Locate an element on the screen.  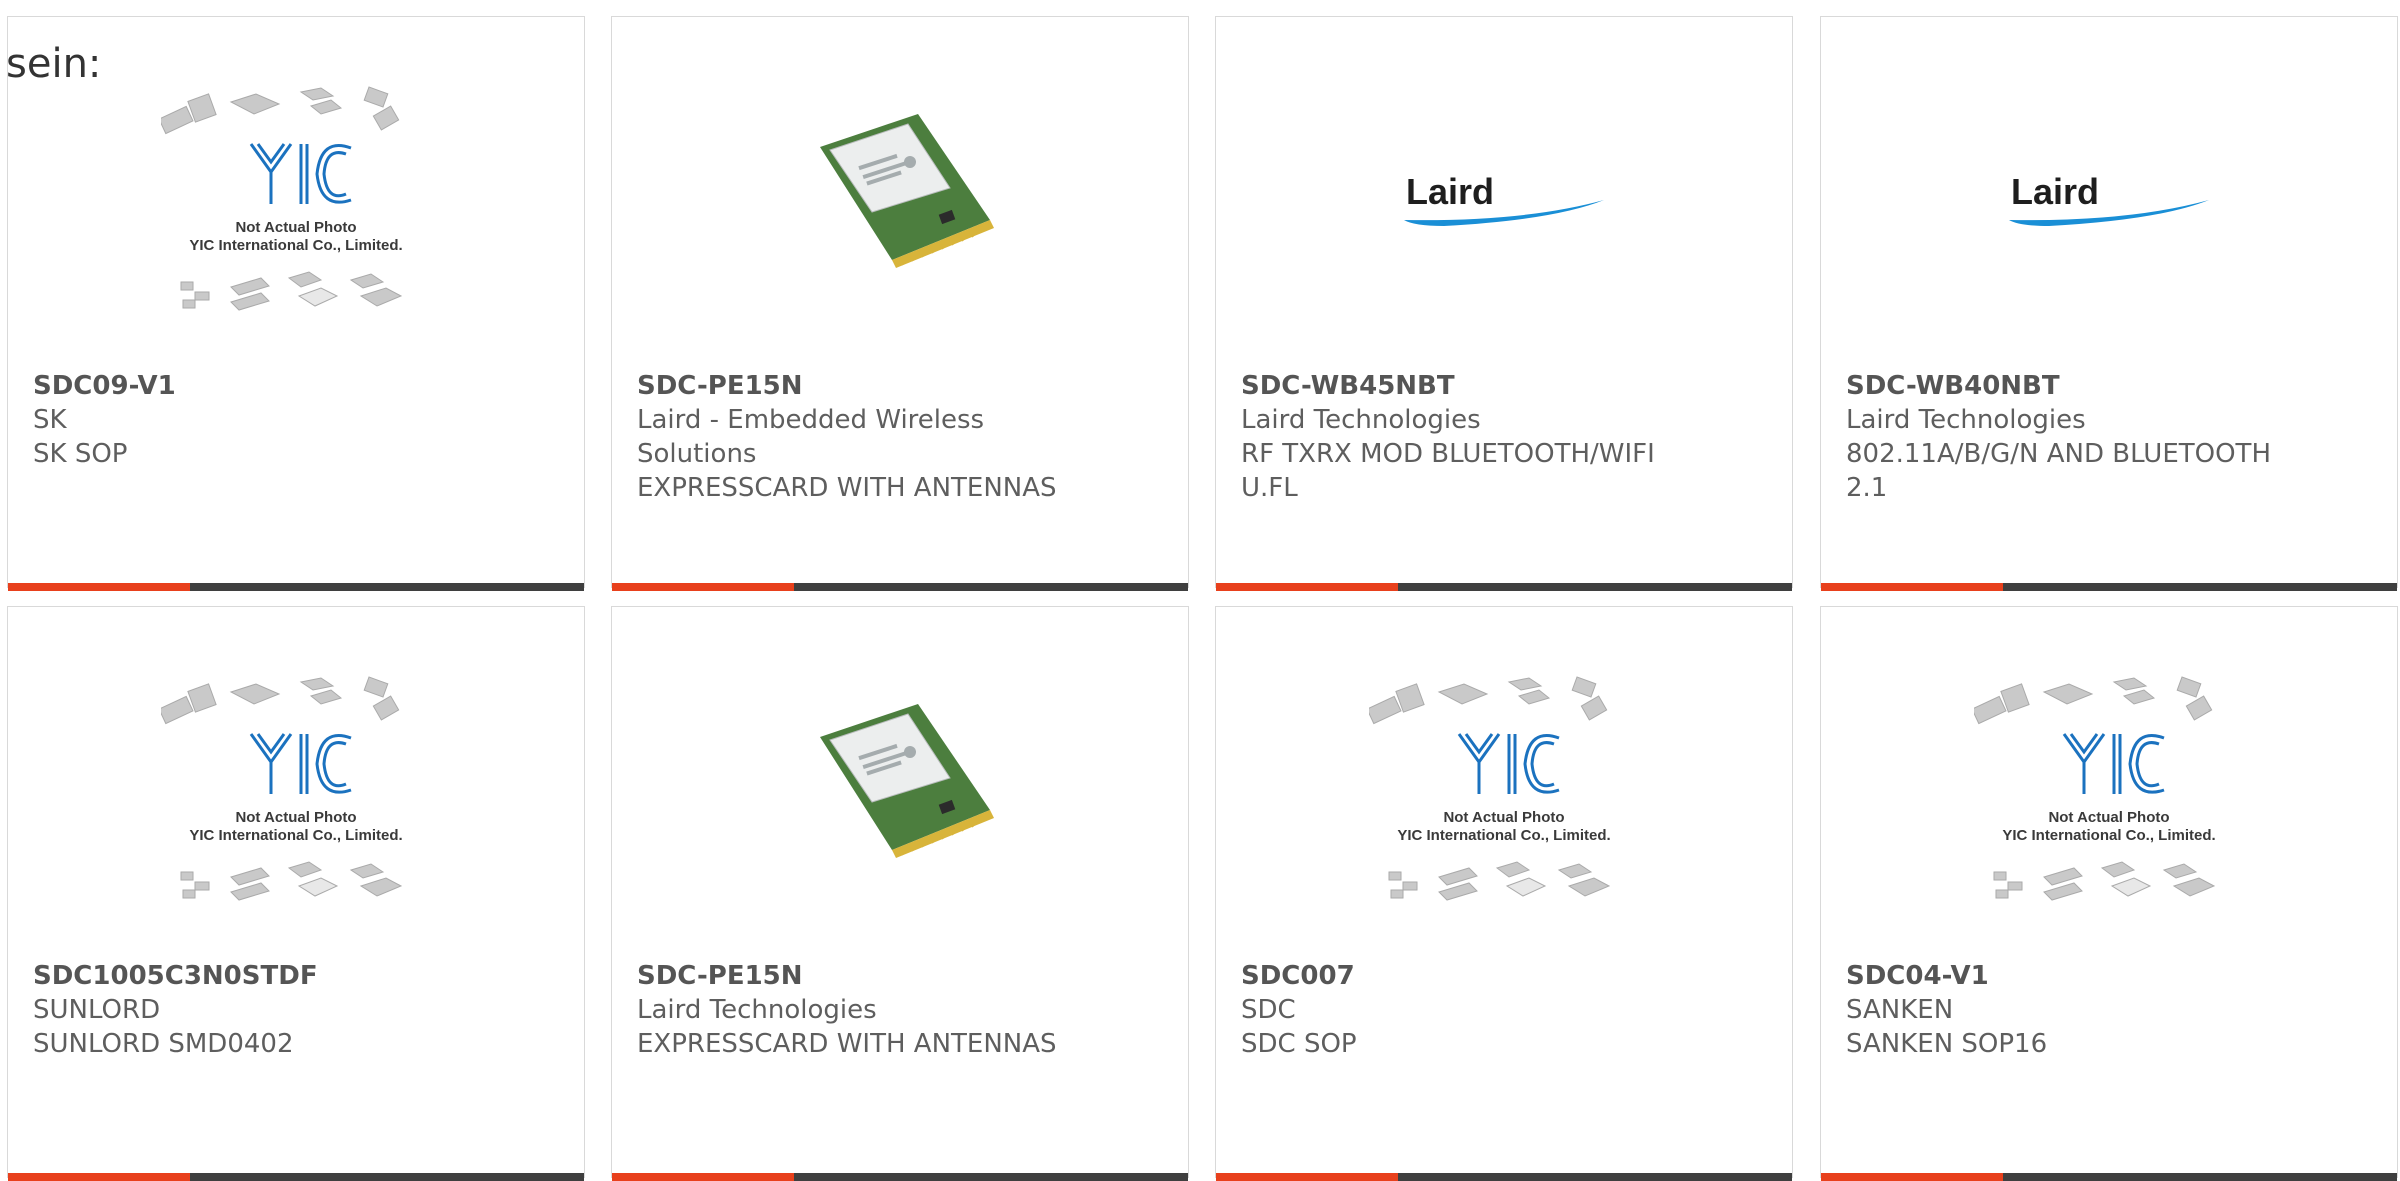
description-text: SUNLORD SMD0402 is located at coordinates (163, 1044).